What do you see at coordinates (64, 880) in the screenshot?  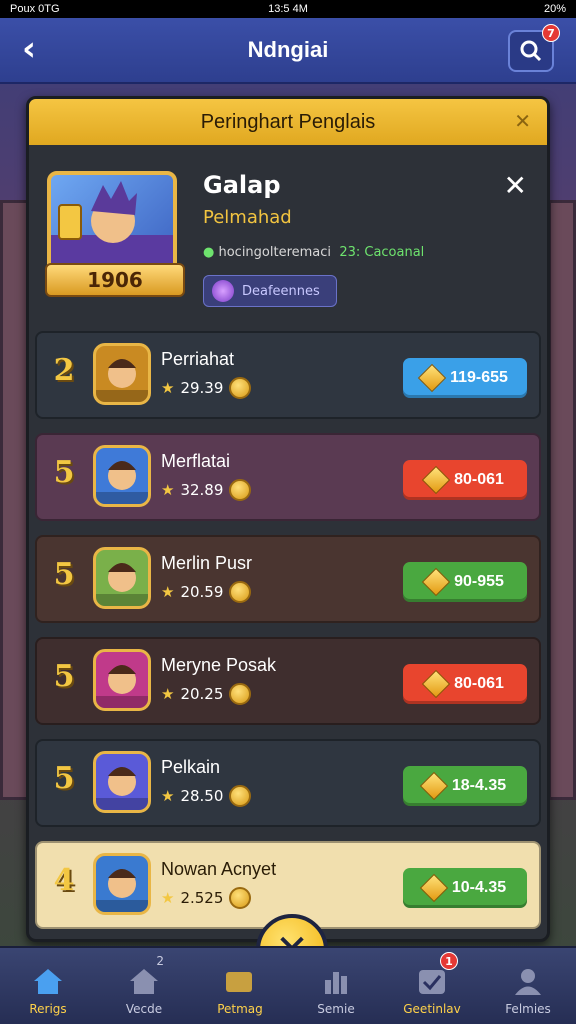 I see `rank-badge: 4` at bounding box center [64, 880].